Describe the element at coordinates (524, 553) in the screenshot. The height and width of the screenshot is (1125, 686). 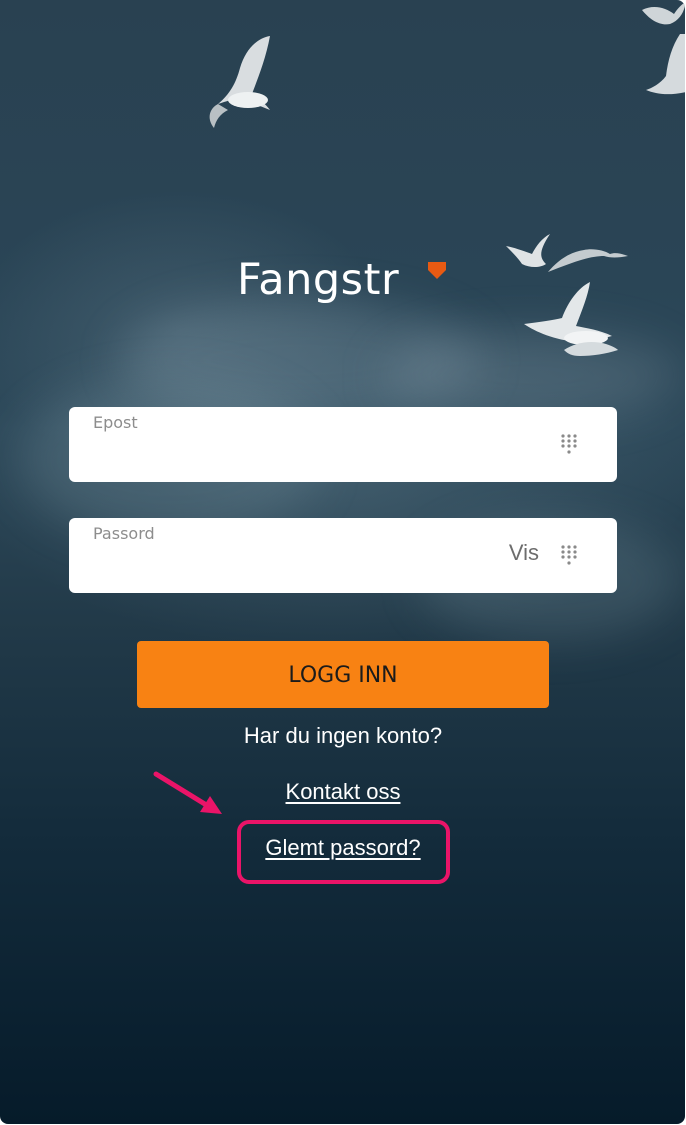
I see `show-password-toggle: Vis` at that location.